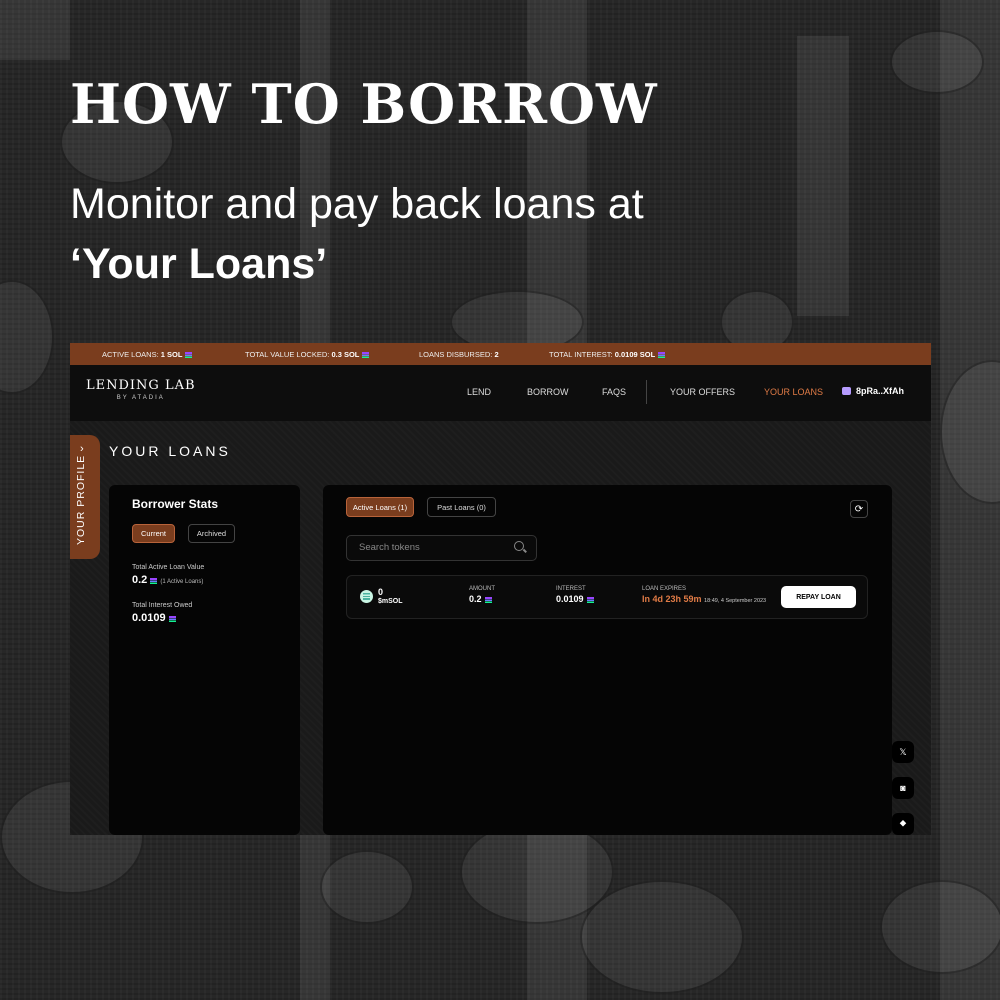 The image size is (1000, 1000). I want to click on brand-logo: LENDING LAB BY ATADIA, so click(141, 389).